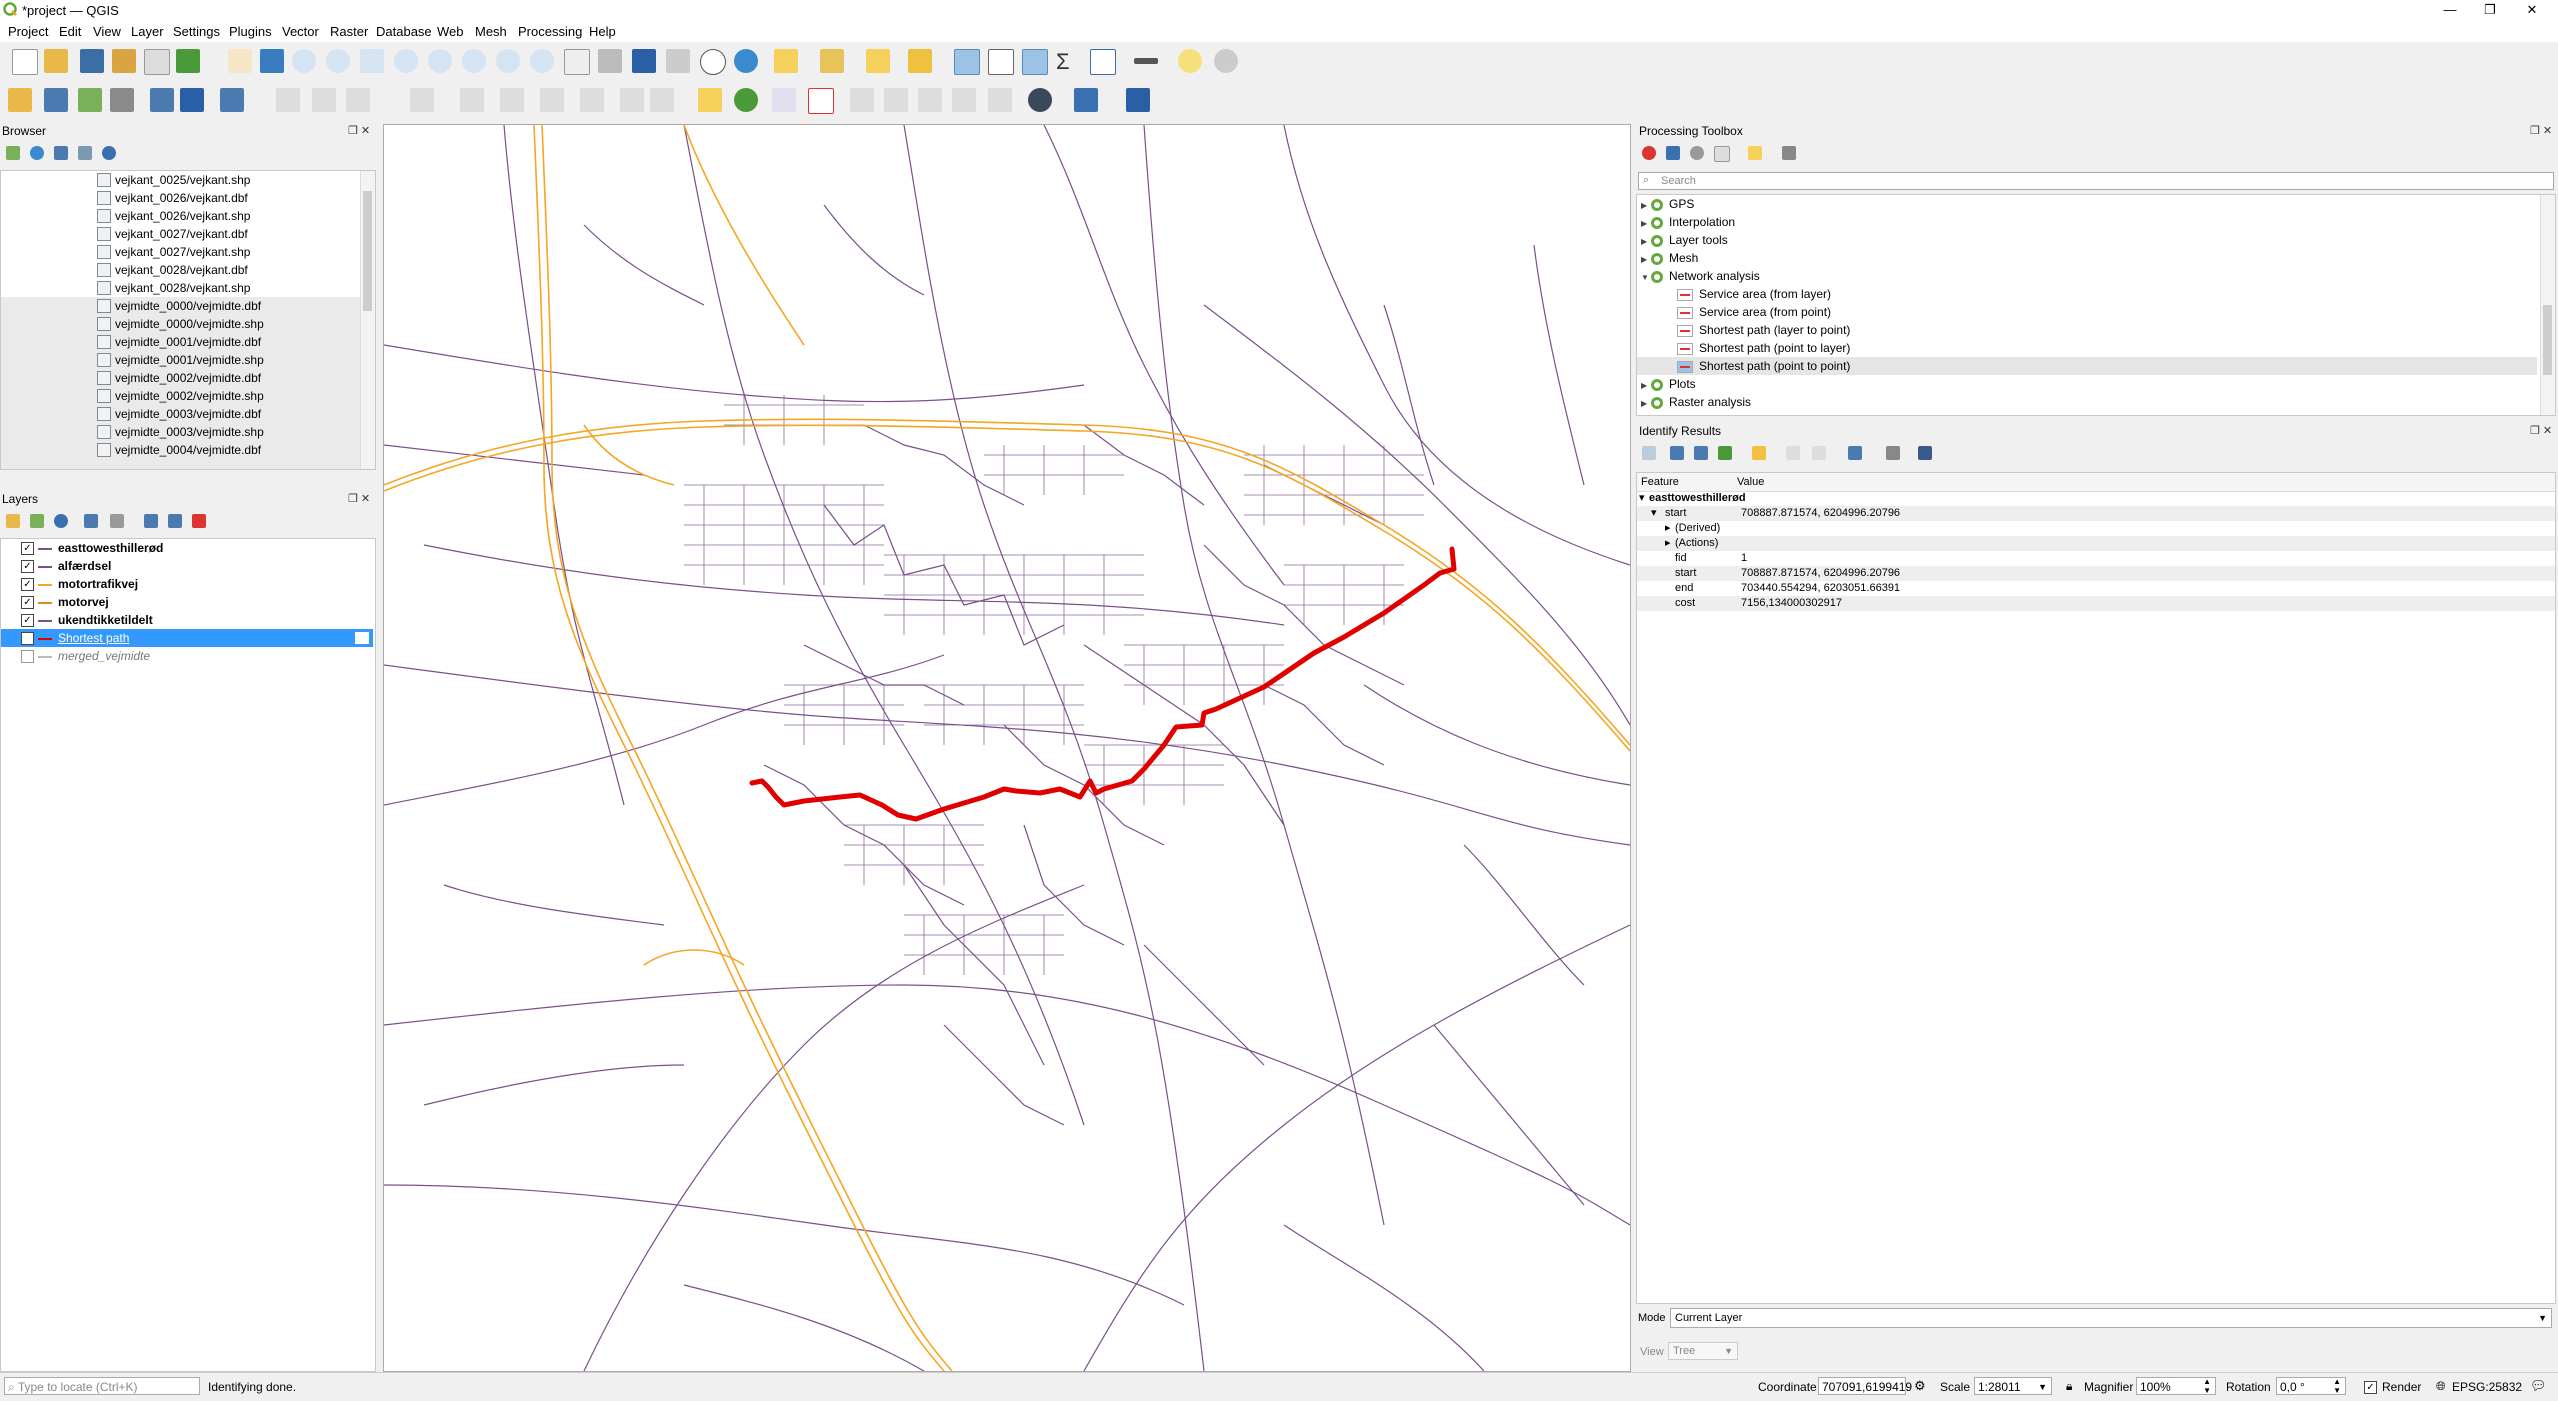 The height and width of the screenshot is (1401, 2558). I want to click on render-checkbox: ✓, so click(2370, 1387).